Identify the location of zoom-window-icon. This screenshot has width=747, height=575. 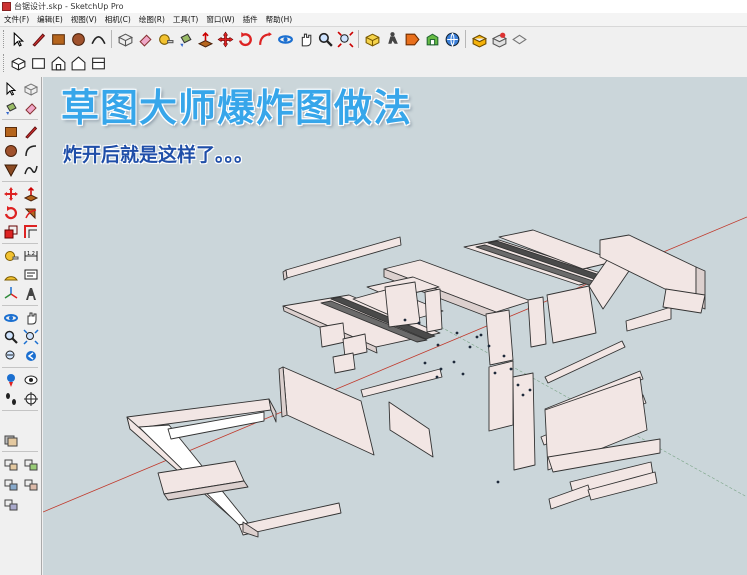
(31, 336).